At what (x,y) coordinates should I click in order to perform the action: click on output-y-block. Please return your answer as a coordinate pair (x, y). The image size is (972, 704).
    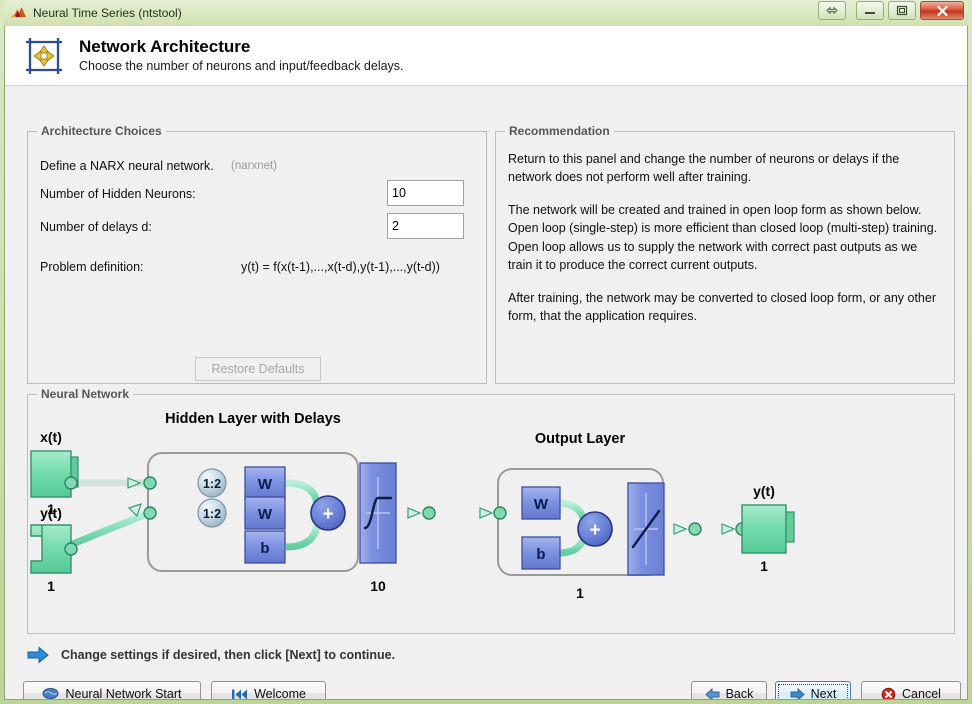
    Looking at the image, I should click on (768, 529).